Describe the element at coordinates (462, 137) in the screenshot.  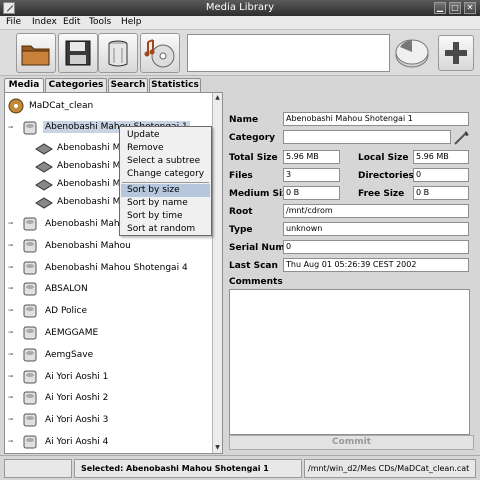
I see `category-picker-icon` at that location.